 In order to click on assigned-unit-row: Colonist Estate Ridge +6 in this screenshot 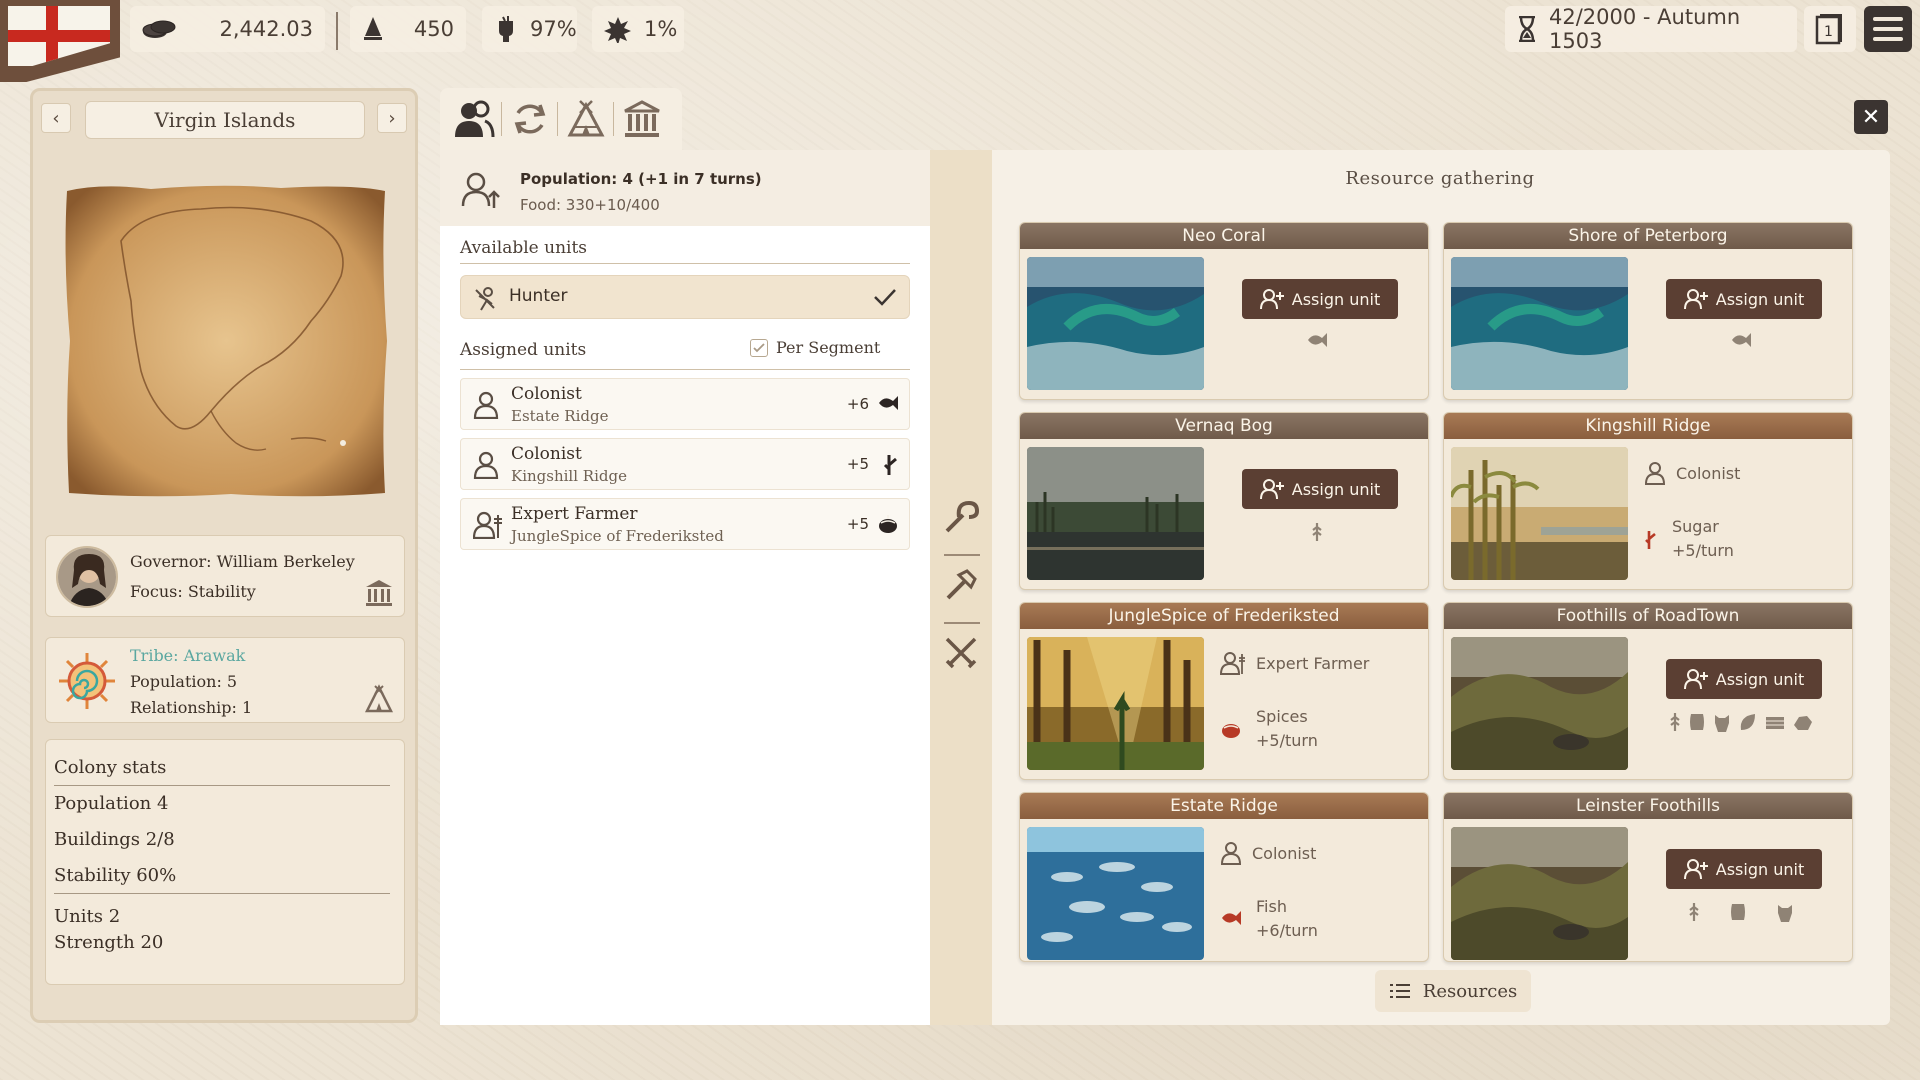, I will do `click(685, 404)`.